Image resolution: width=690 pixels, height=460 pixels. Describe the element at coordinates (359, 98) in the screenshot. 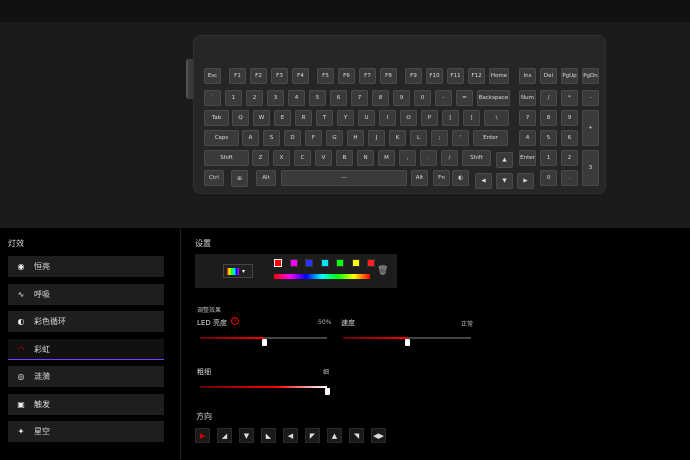

I see `key: 7` at that location.